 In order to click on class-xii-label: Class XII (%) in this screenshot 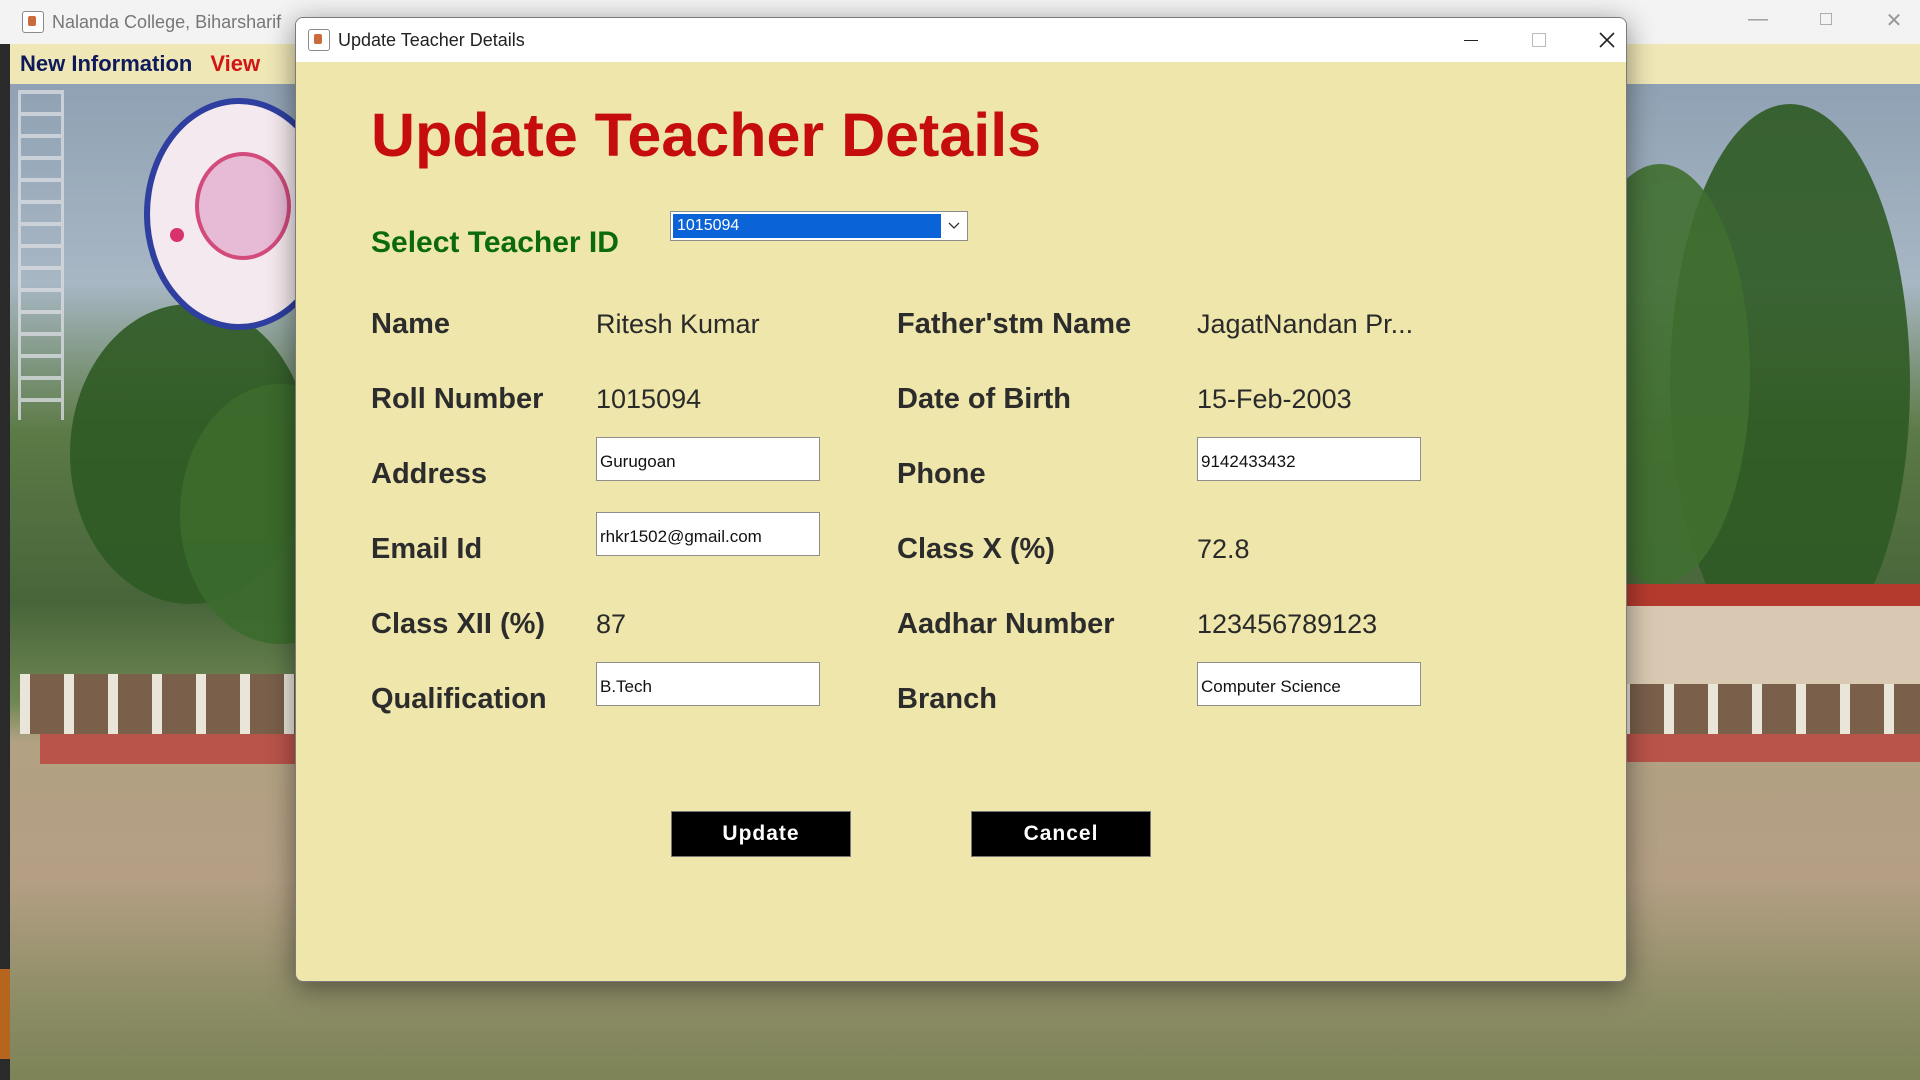, I will do `click(458, 624)`.